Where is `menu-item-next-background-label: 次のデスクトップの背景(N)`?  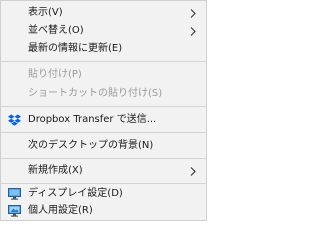
menu-item-next-background-label: 次のデスクトップの背景(N) is located at coordinates (91, 145).